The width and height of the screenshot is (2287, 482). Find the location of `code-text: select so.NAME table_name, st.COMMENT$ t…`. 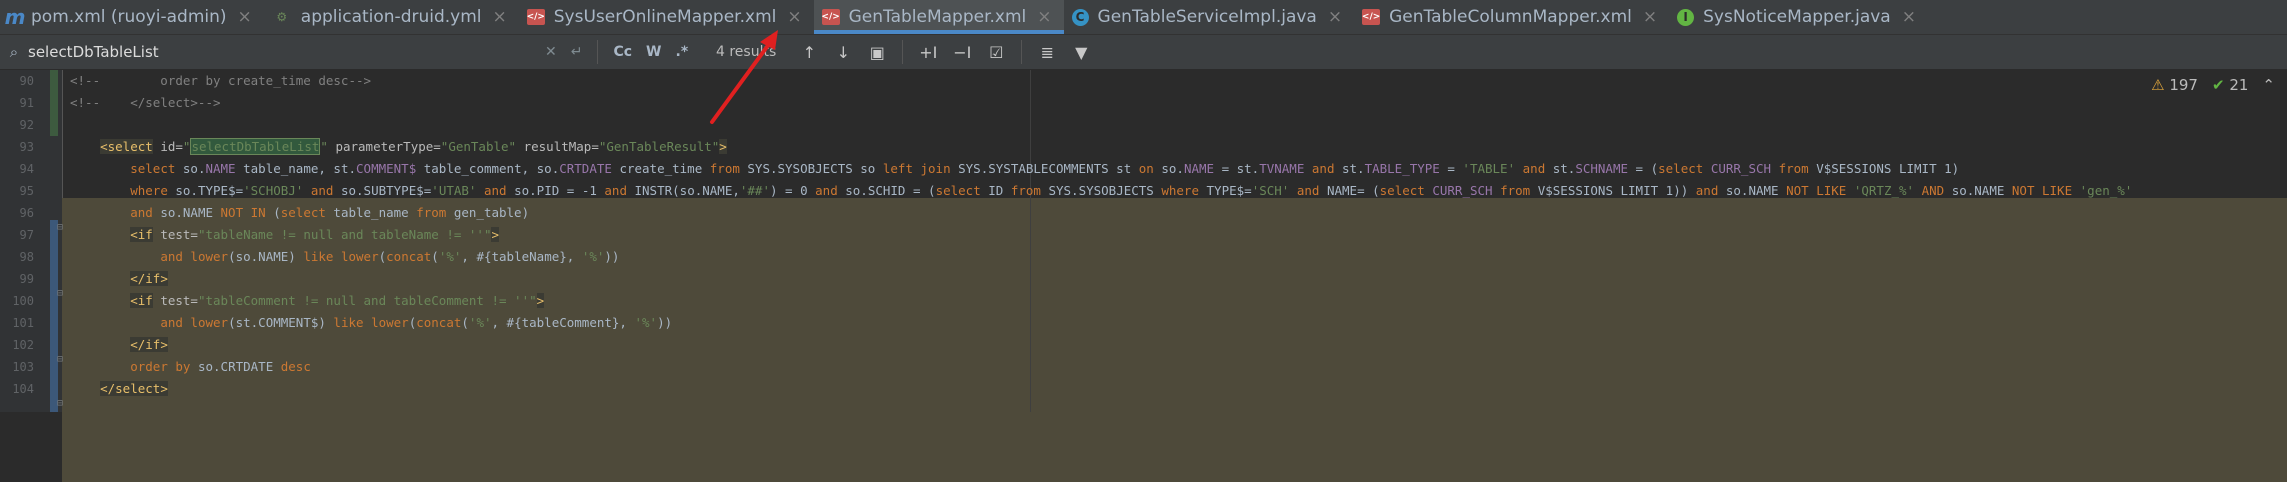

code-text: select so.NAME table_name, st.COMMENT$ t… is located at coordinates (1045, 168).